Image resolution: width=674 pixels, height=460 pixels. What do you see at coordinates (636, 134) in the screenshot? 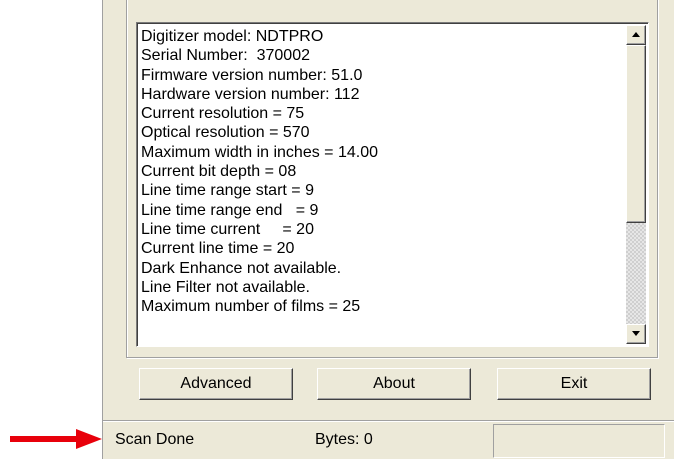
I see `scrollbar-thumb` at bounding box center [636, 134].